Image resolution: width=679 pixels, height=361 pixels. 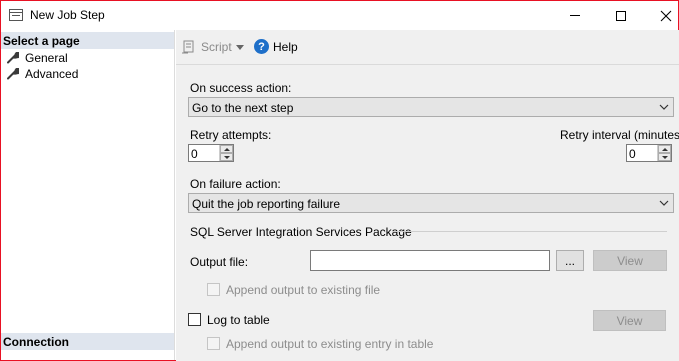 What do you see at coordinates (301, 232) in the screenshot?
I see `ssis-group-label: SQL Server Integration Services Package` at bounding box center [301, 232].